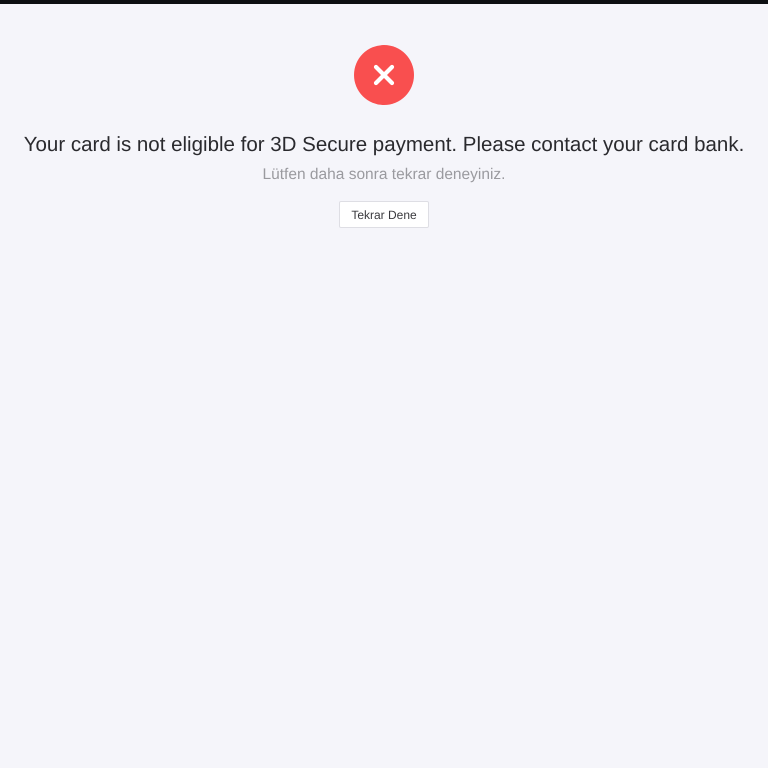 This screenshot has width=768, height=768. Describe the element at coordinates (384, 145) in the screenshot. I see `error-message: Your card is not eligible for 3D Secure payment. Please contact your card bank.` at that location.